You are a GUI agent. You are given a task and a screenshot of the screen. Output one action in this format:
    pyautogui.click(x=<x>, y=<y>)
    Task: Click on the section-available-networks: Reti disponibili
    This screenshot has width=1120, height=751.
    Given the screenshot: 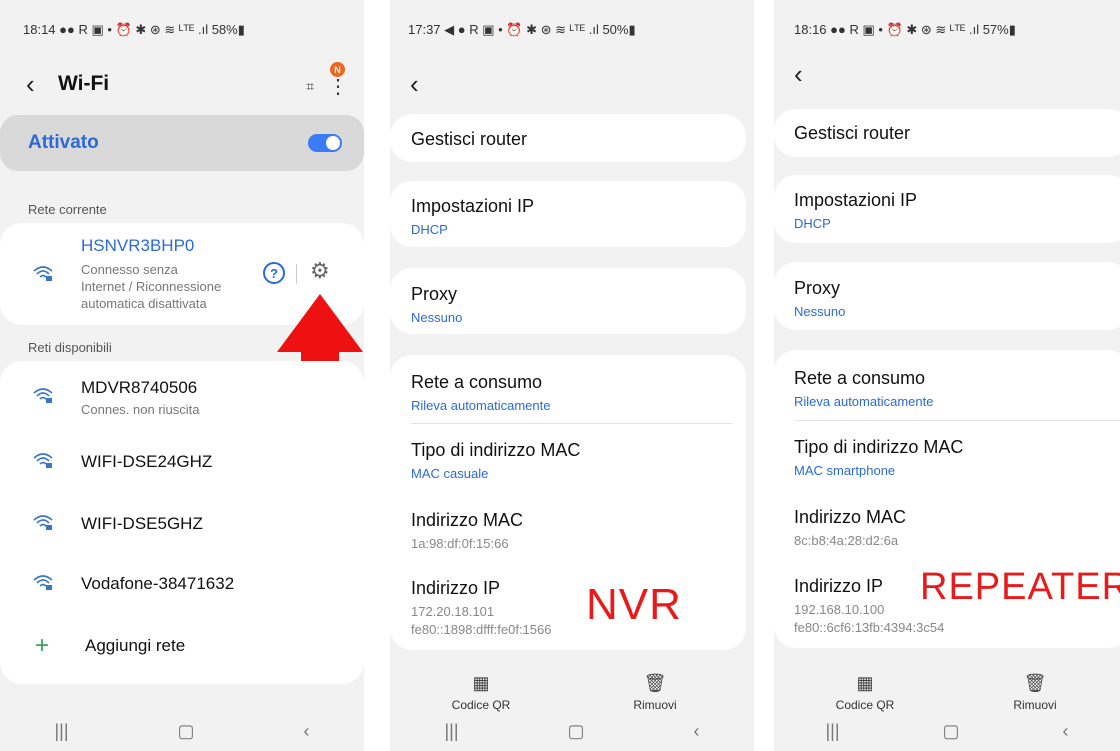 What is the action you would take?
    pyautogui.click(x=70, y=347)
    